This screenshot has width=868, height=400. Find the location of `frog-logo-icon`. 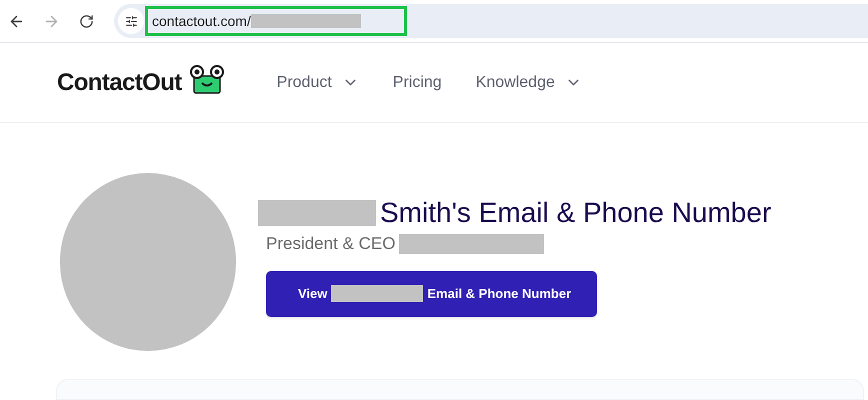

frog-logo-icon is located at coordinates (206, 79).